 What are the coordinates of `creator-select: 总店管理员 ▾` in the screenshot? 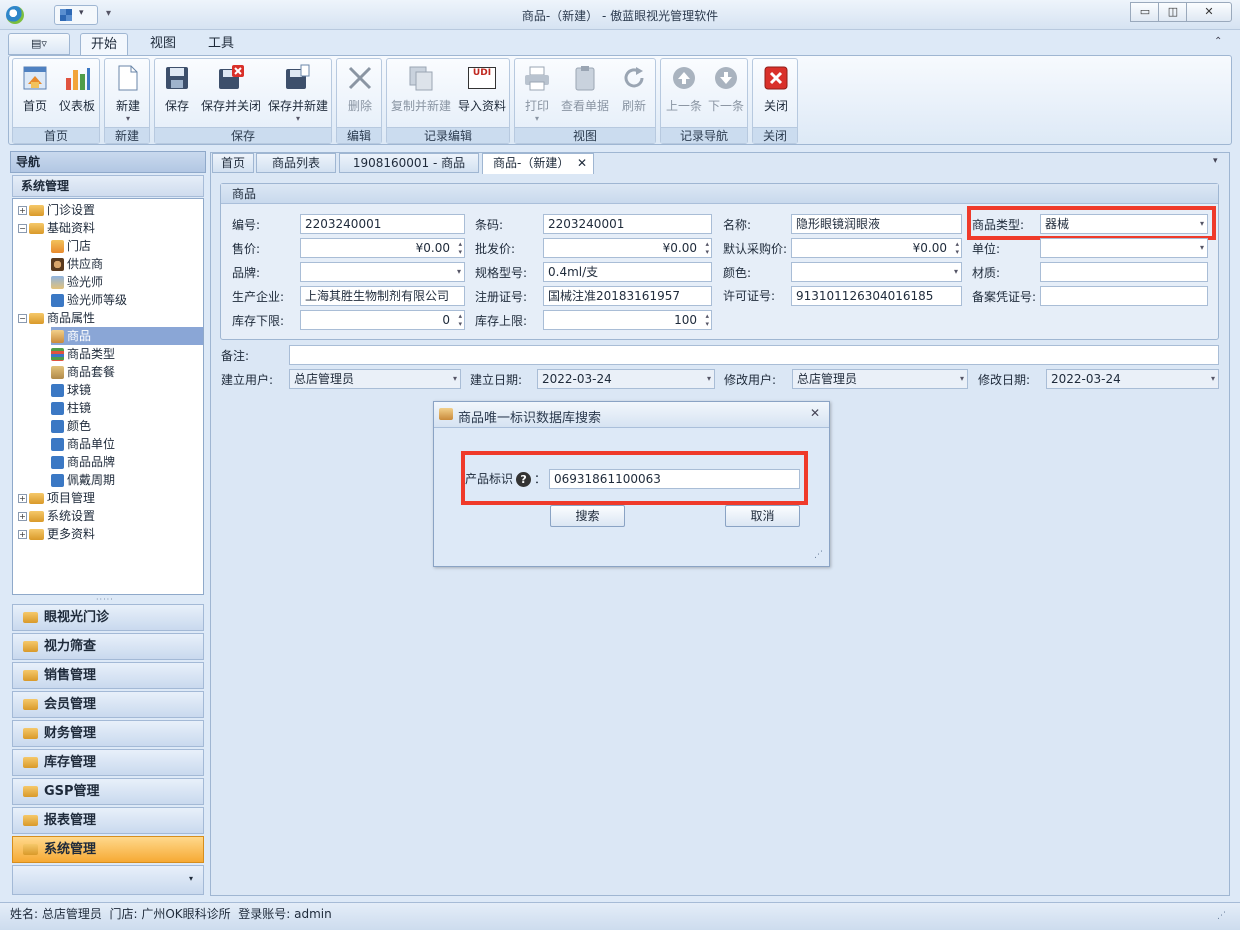 It's located at (375, 379).